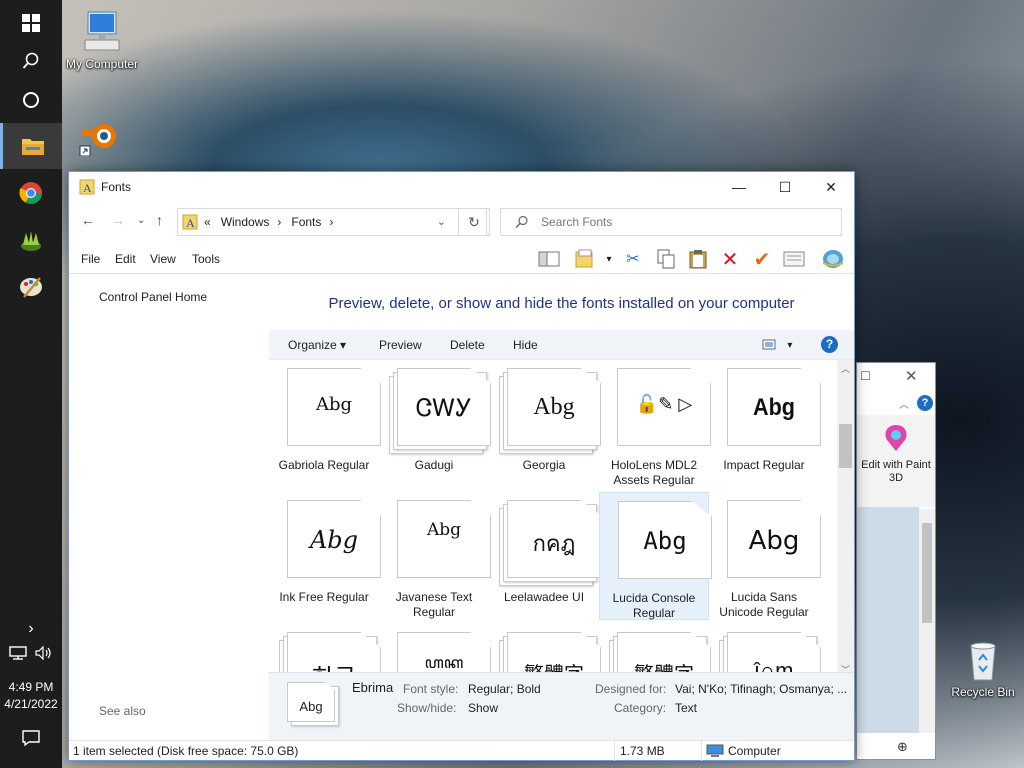 The height and width of the screenshot is (768, 1024). What do you see at coordinates (431, 689) in the screenshot?
I see `font-style-label: Font style:` at bounding box center [431, 689].